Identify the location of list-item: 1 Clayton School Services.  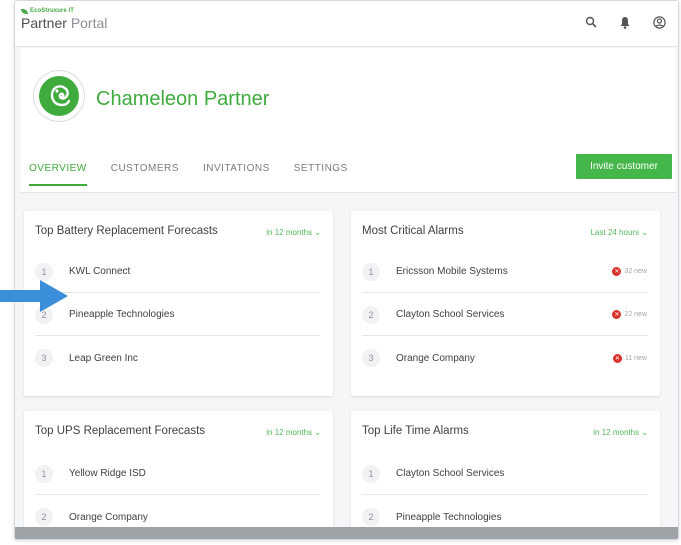
(504, 474).